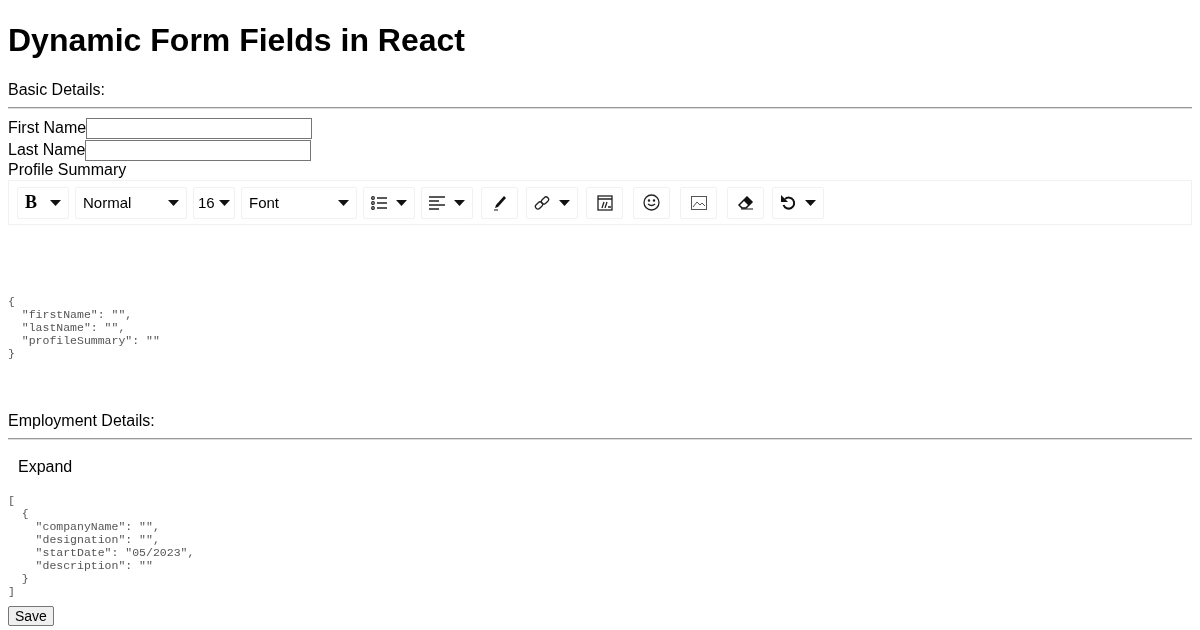  What do you see at coordinates (77, 314) in the screenshot?
I see `json-line: "firstName": "",` at bounding box center [77, 314].